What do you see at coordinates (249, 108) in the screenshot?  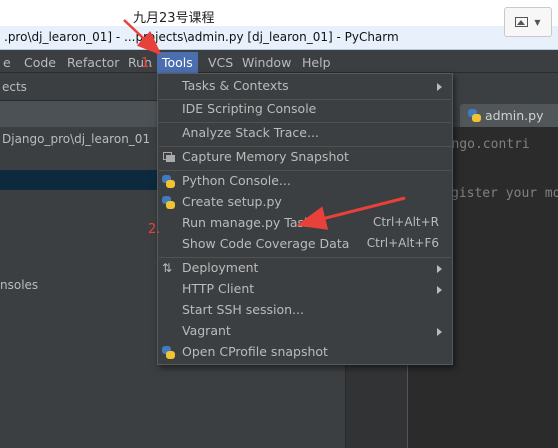 I see `menu-item-label: IDE Scripting Console` at bounding box center [249, 108].